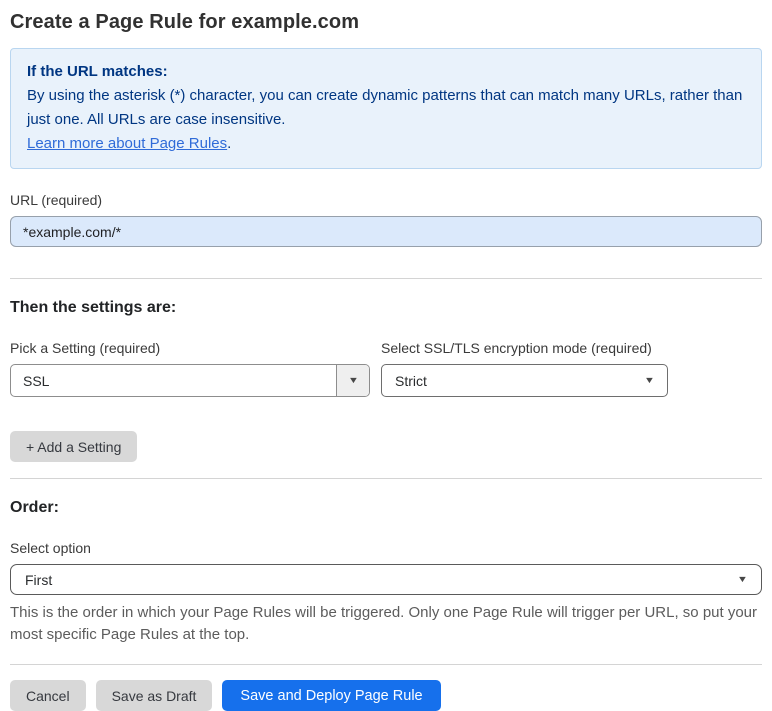  Describe the element at coordinates (386, 579) in the screenshot. I see `order-select: First ▼` at that location.